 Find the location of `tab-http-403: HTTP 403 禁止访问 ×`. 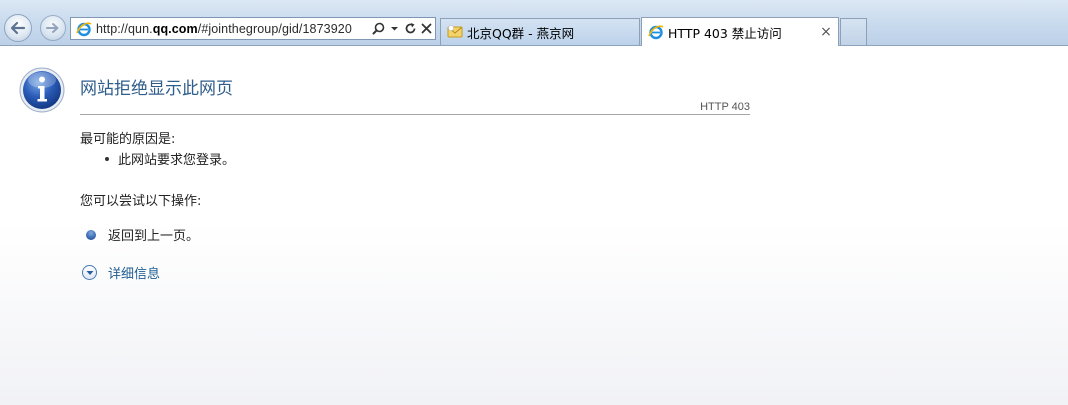

tab-http-403: HTTP 403 禁止访问 × is located at coordinates (740, 31).